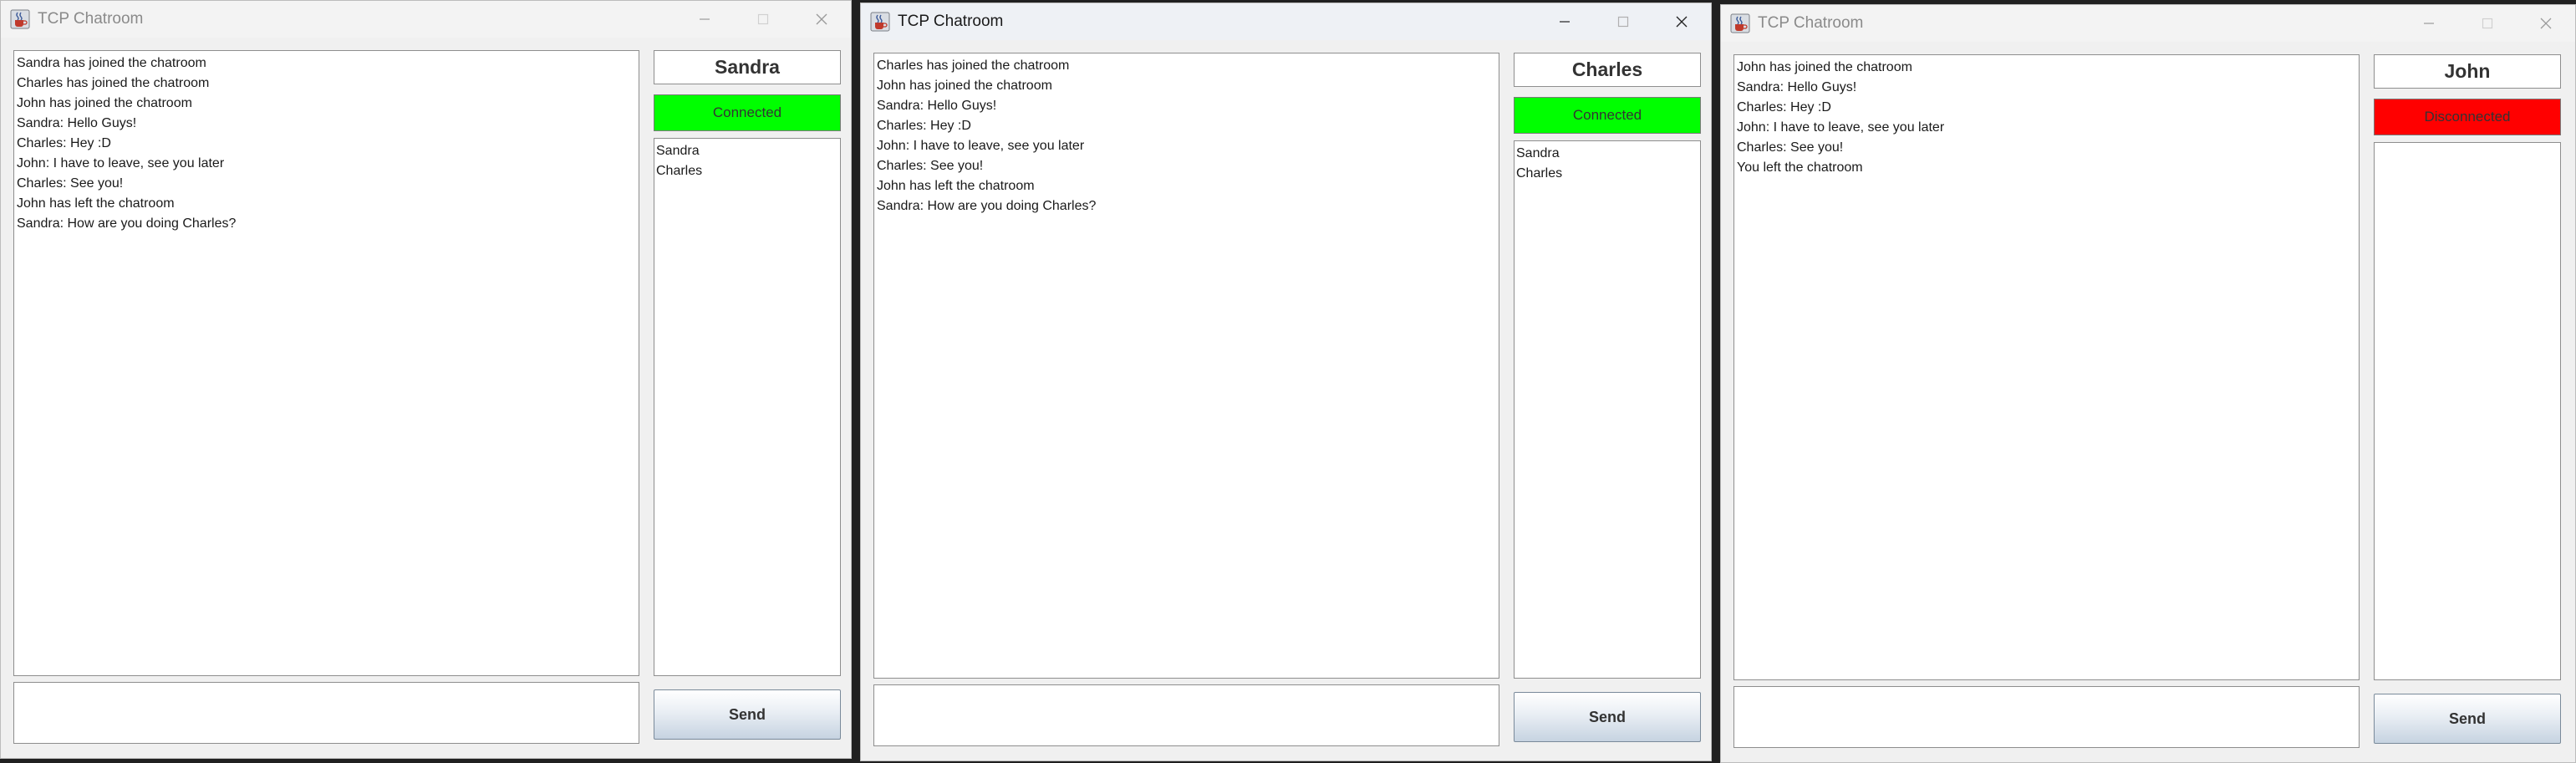 This screenshot has height=763, width=2576. I want to click on online-users-list, so click(2467, 411).